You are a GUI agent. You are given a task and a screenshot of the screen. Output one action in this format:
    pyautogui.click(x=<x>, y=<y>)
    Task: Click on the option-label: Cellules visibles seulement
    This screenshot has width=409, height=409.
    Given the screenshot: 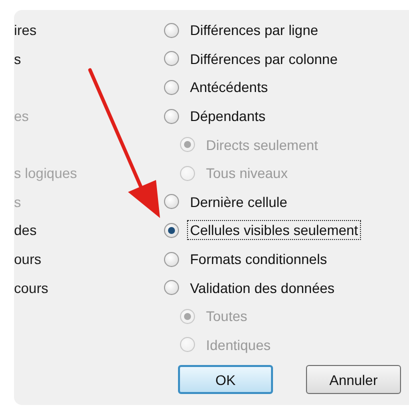 What is the action you would take?
    pyautogui.click(x=274, y=230)
    